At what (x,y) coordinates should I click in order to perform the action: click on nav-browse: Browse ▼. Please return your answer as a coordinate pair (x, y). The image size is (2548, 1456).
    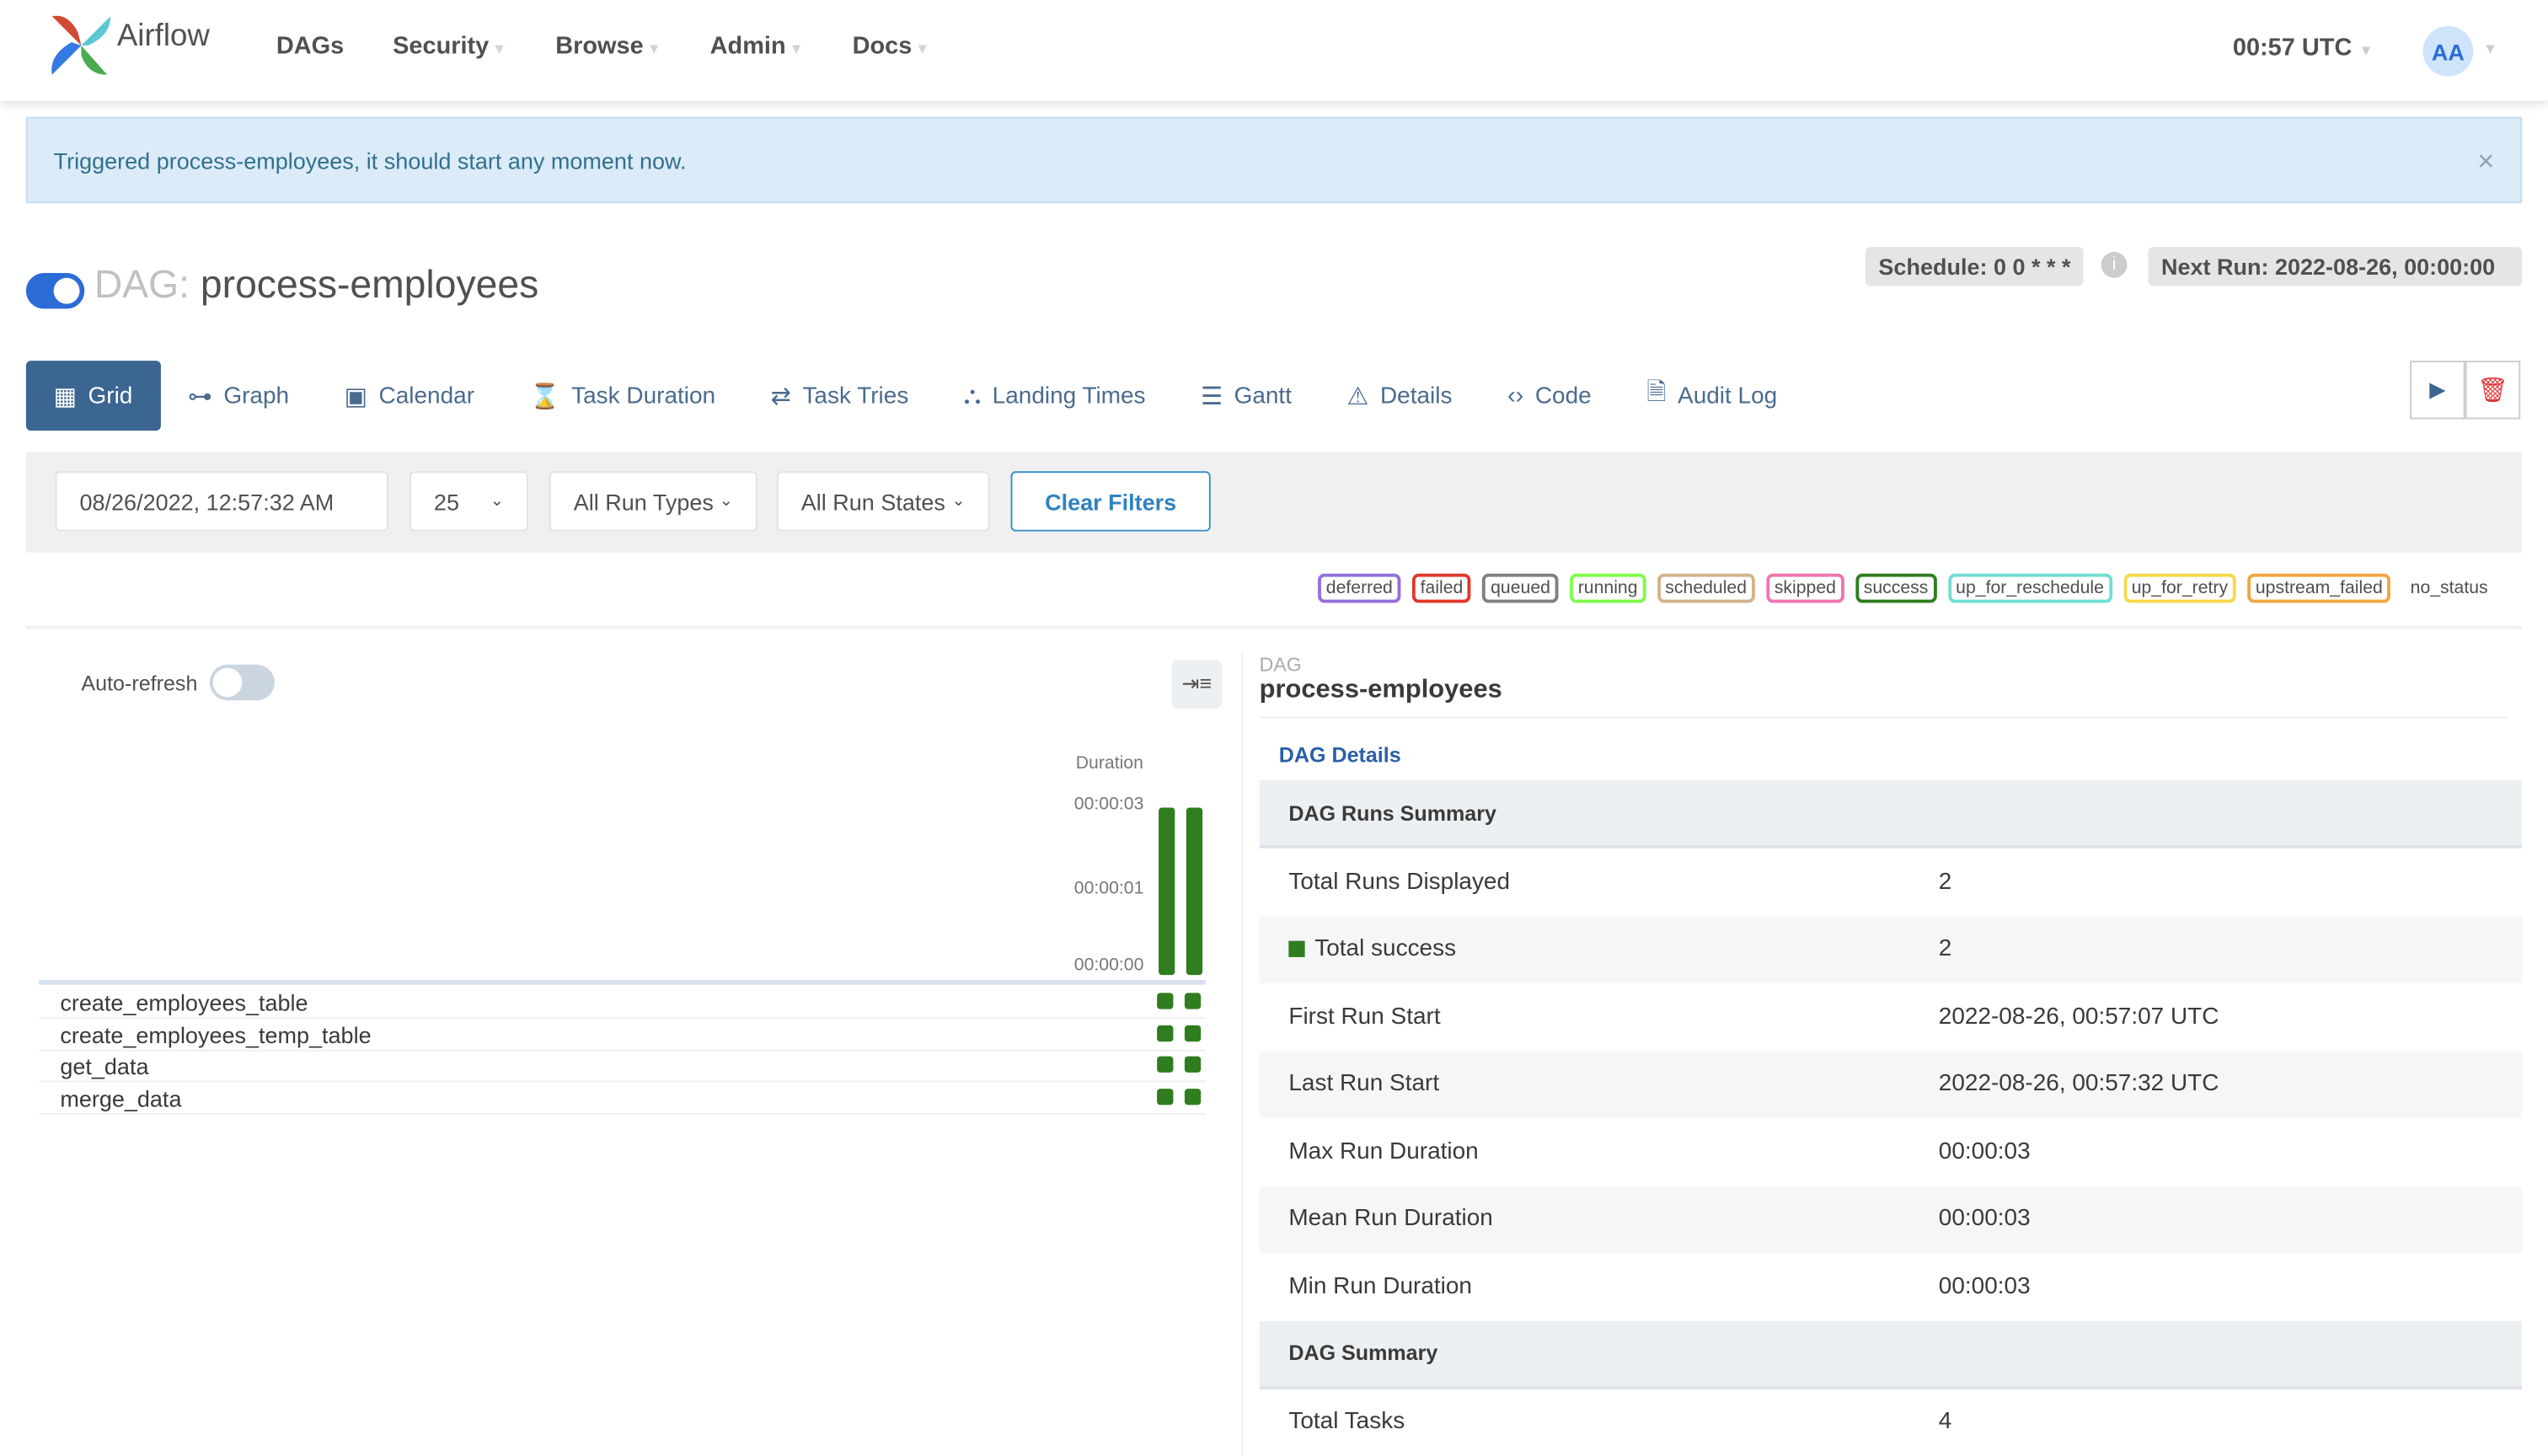
    Looking at the image, I should click on (608, 47).